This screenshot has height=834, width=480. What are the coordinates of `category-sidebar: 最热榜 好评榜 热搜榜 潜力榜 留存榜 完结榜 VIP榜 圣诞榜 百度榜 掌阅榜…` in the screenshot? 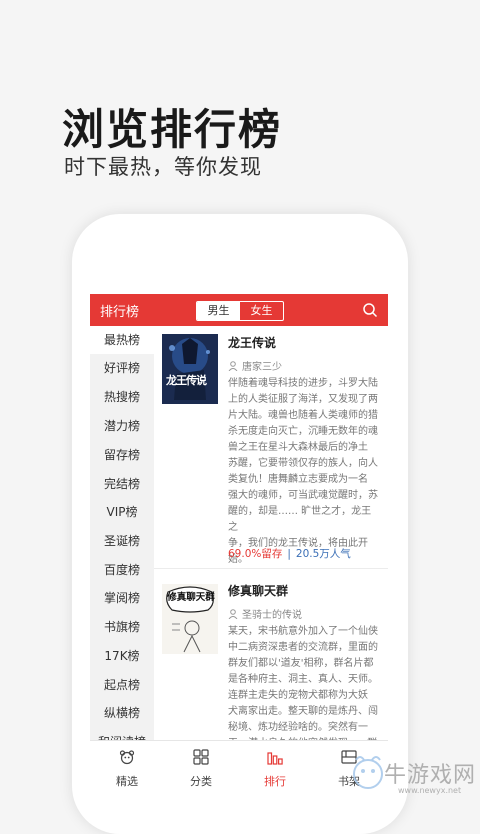 It's located at (122, 537).